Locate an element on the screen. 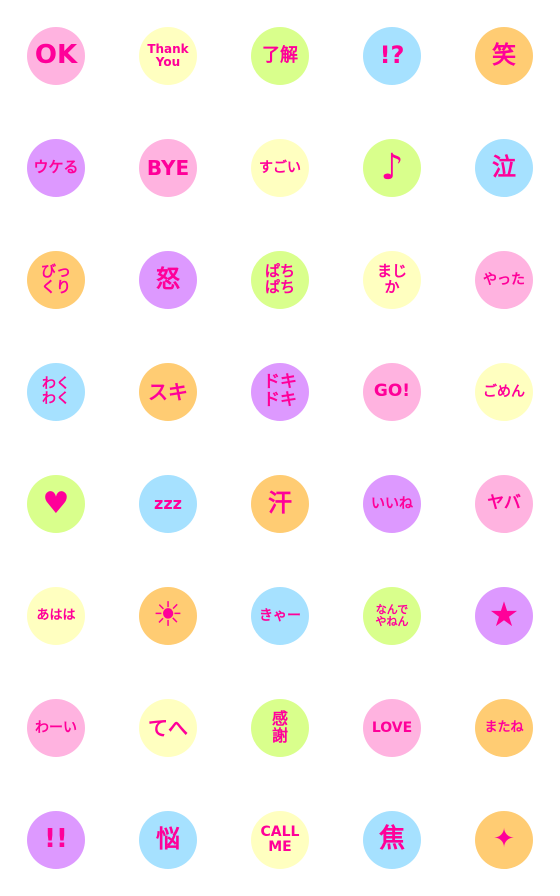  sticker: なんで やねん is located at coordinates (392, 616).